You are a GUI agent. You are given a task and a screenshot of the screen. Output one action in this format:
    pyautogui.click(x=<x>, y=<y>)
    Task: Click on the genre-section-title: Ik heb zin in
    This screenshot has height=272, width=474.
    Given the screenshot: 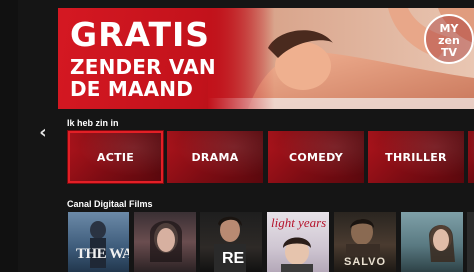 What is the action you would take?
    pyautogui.click(x=93, y=123)
    